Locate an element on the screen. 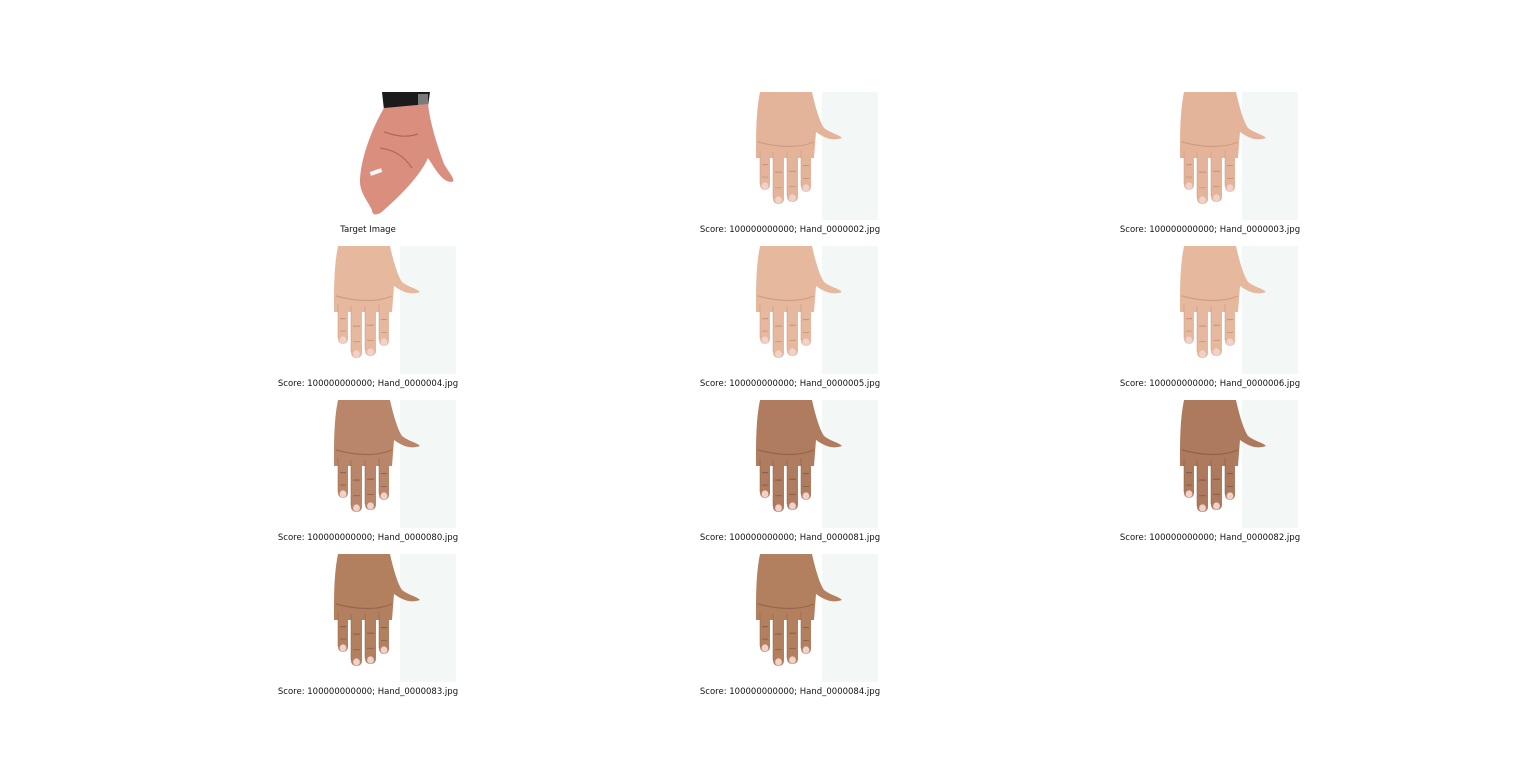 The image size is (1536, 767). panel-caption: Score: 100000000000; Hand_0000006.jpg is located at coordinates (1210, 384).